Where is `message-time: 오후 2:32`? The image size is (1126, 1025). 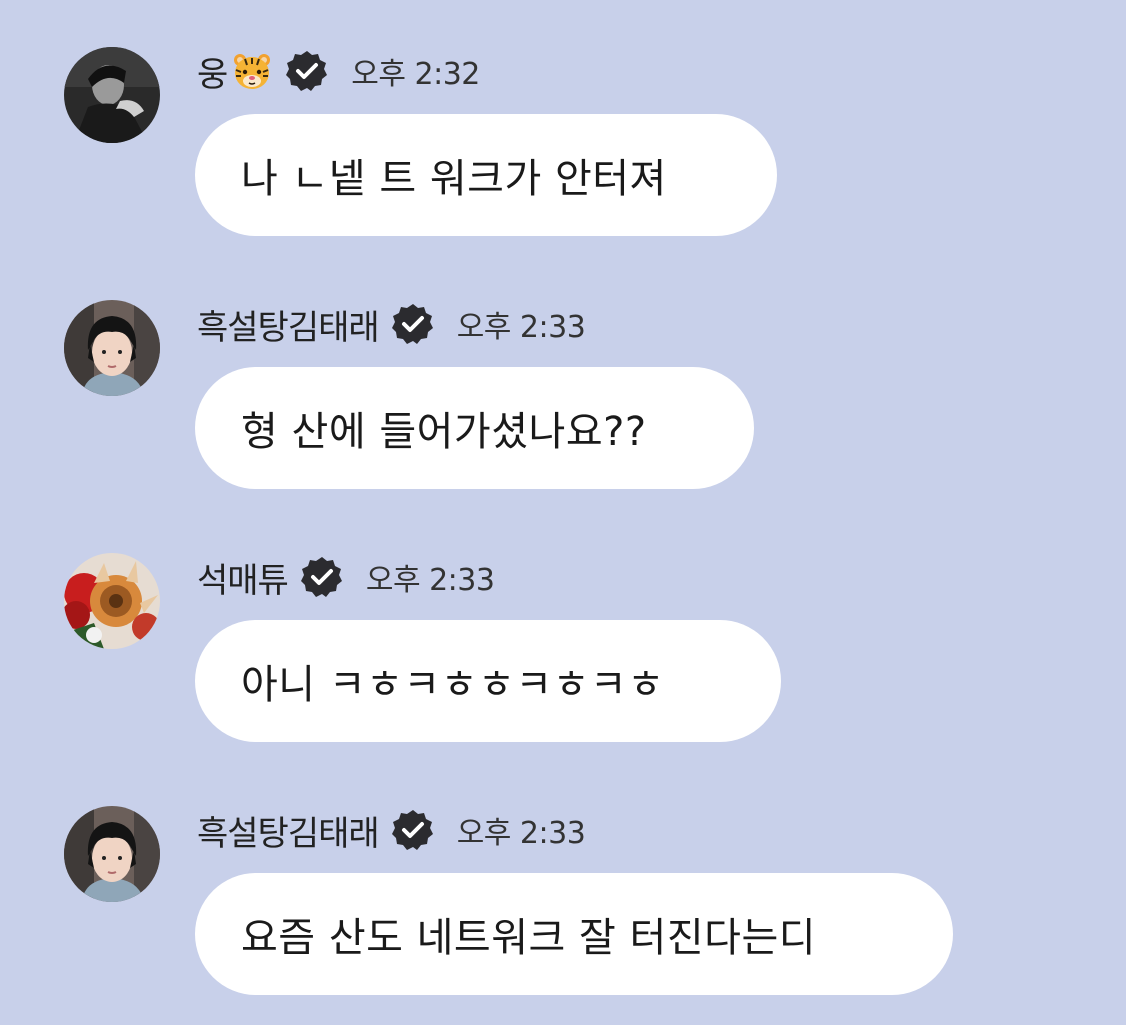 message-time: 오후 2:32 is located at coordinates (415, 74).